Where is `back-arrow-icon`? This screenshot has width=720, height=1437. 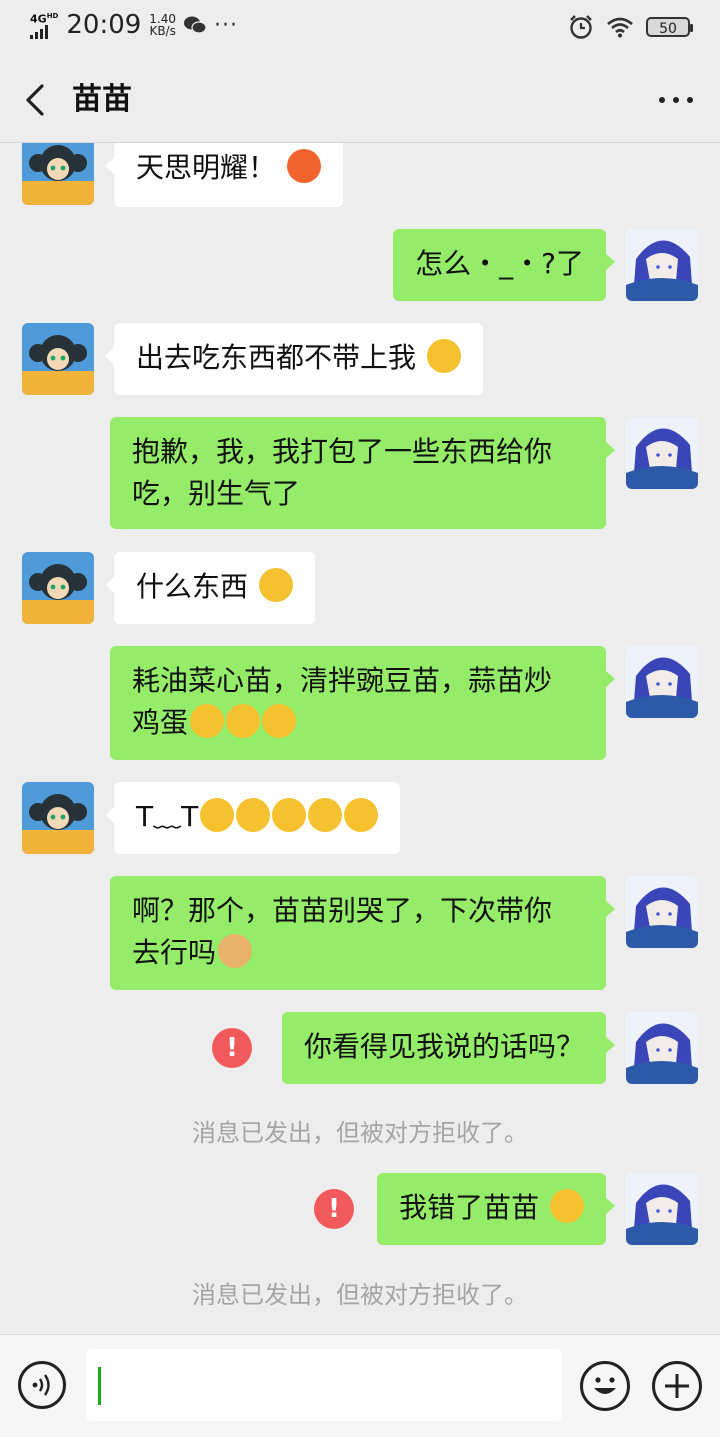
back-arrow-icon is located at coordinates (36, 100).